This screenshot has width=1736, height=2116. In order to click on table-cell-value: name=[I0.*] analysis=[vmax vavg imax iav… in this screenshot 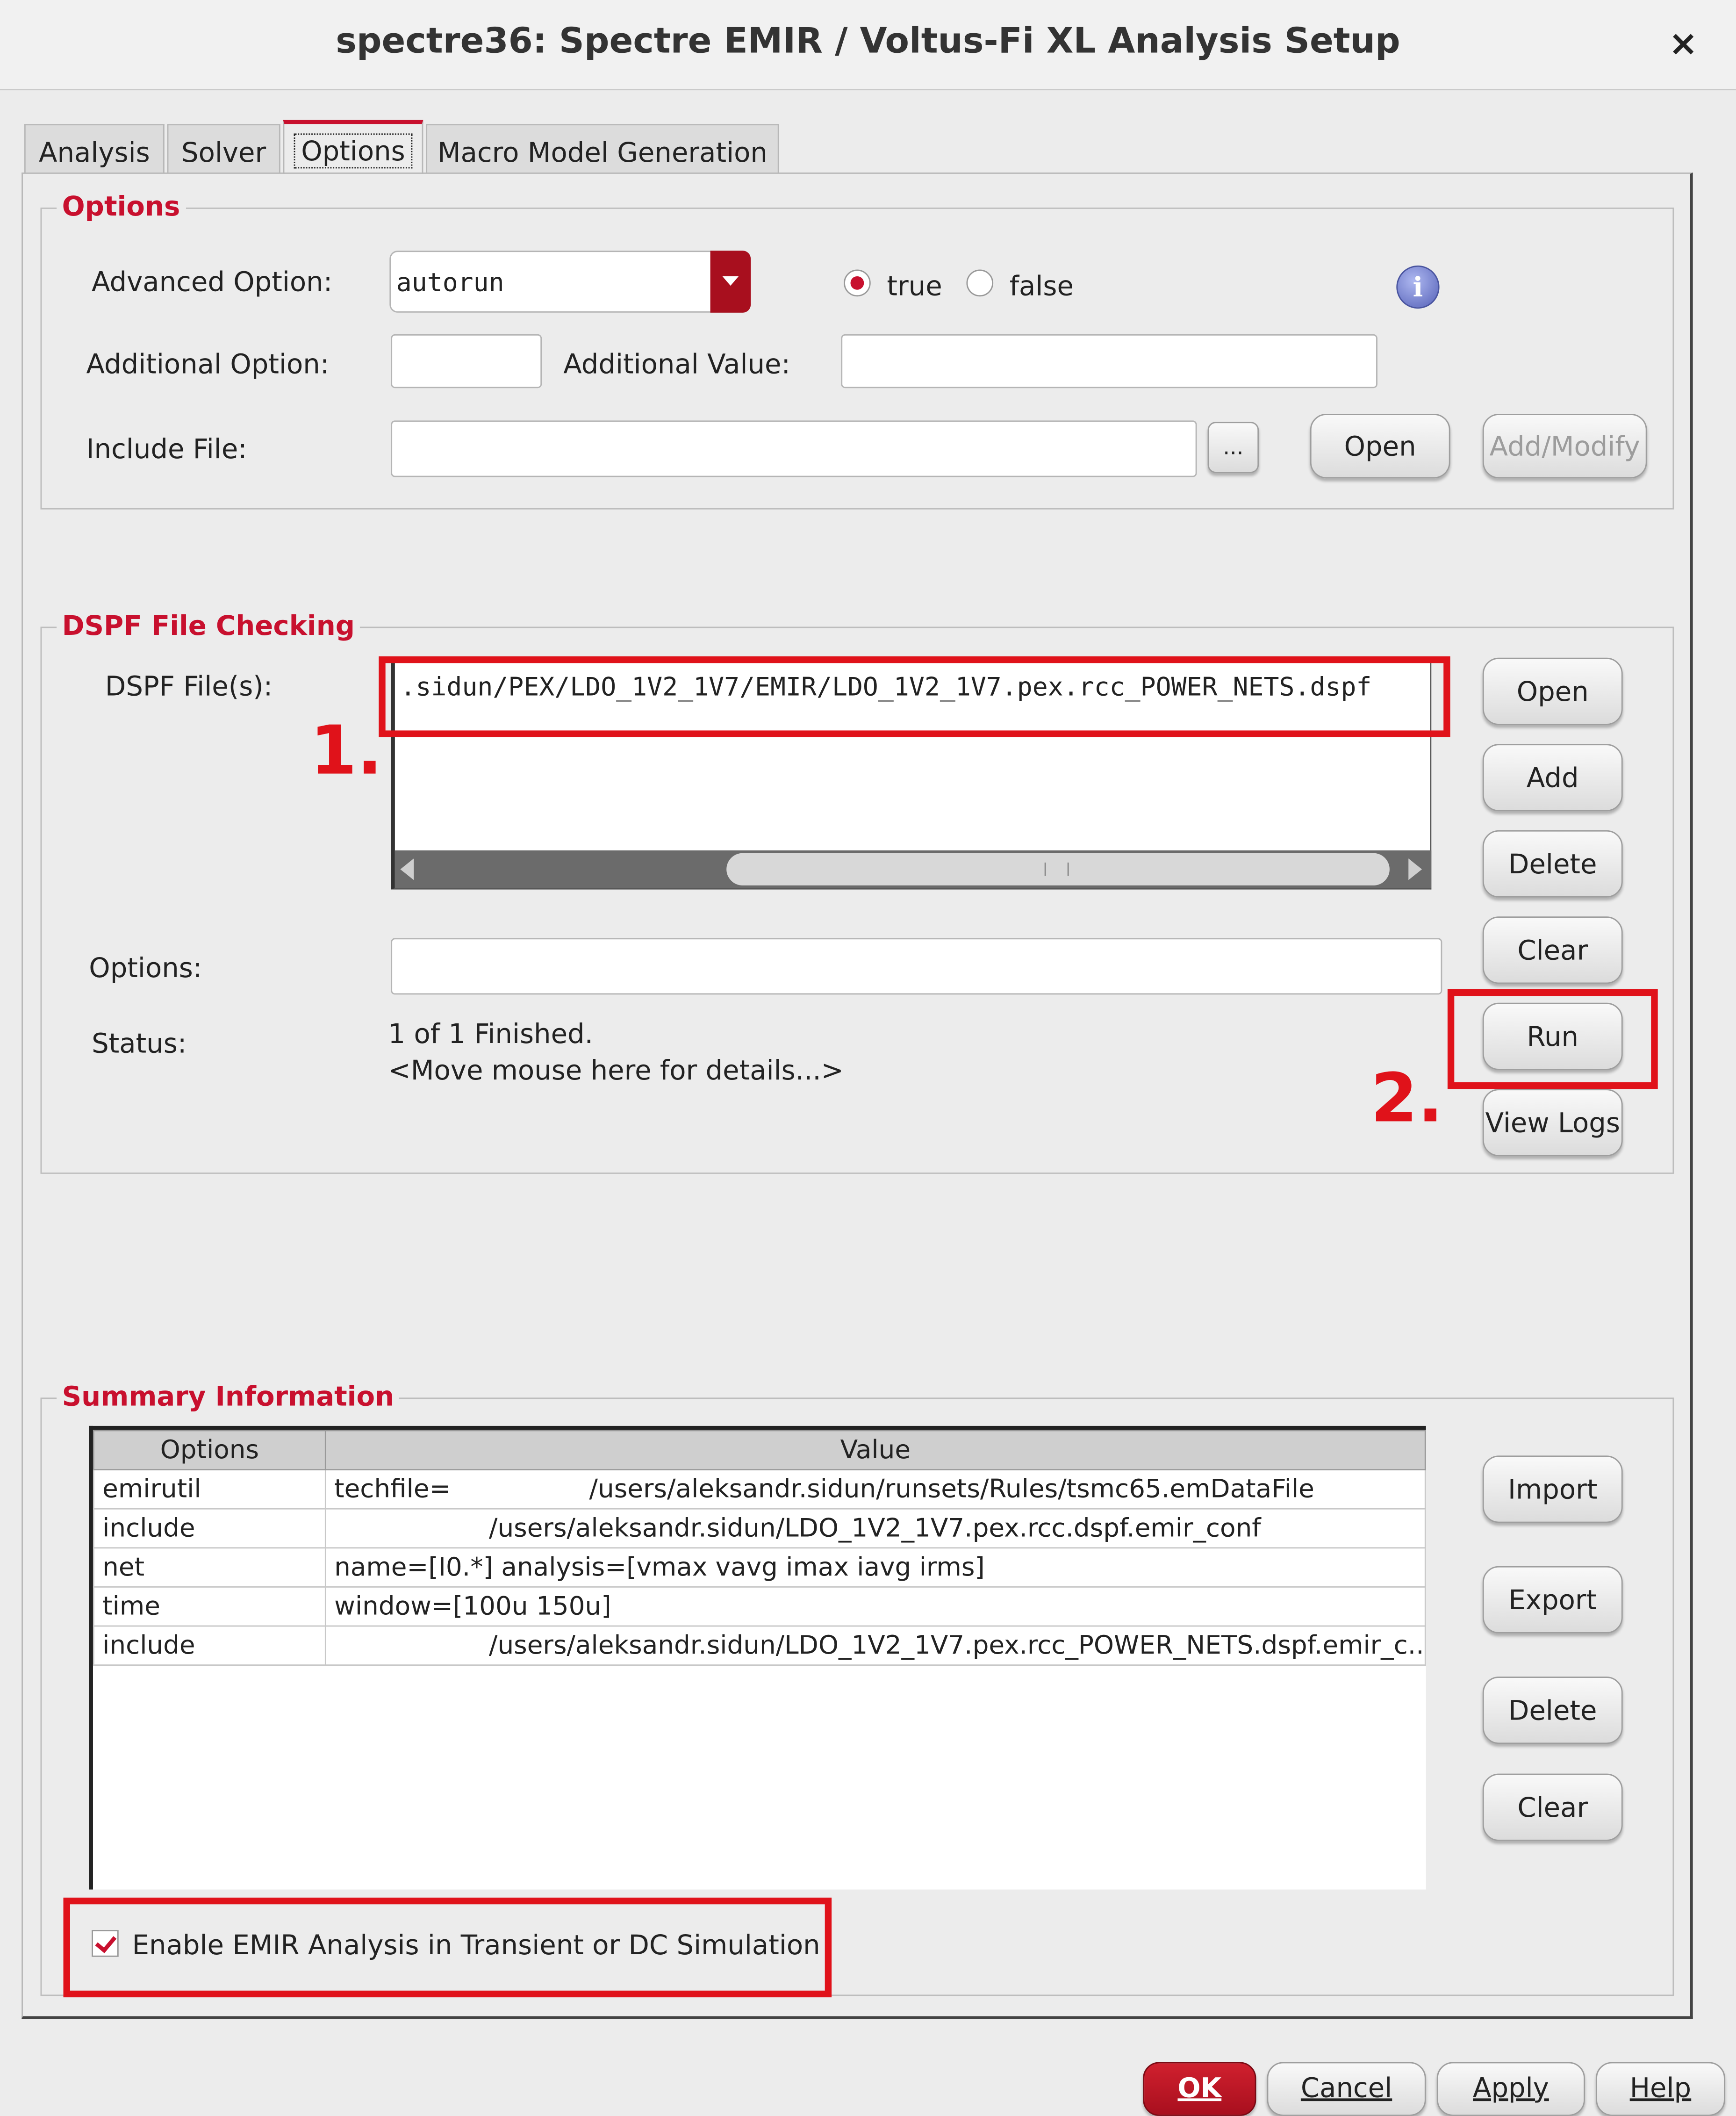, I will do `click(875, 1567)`.